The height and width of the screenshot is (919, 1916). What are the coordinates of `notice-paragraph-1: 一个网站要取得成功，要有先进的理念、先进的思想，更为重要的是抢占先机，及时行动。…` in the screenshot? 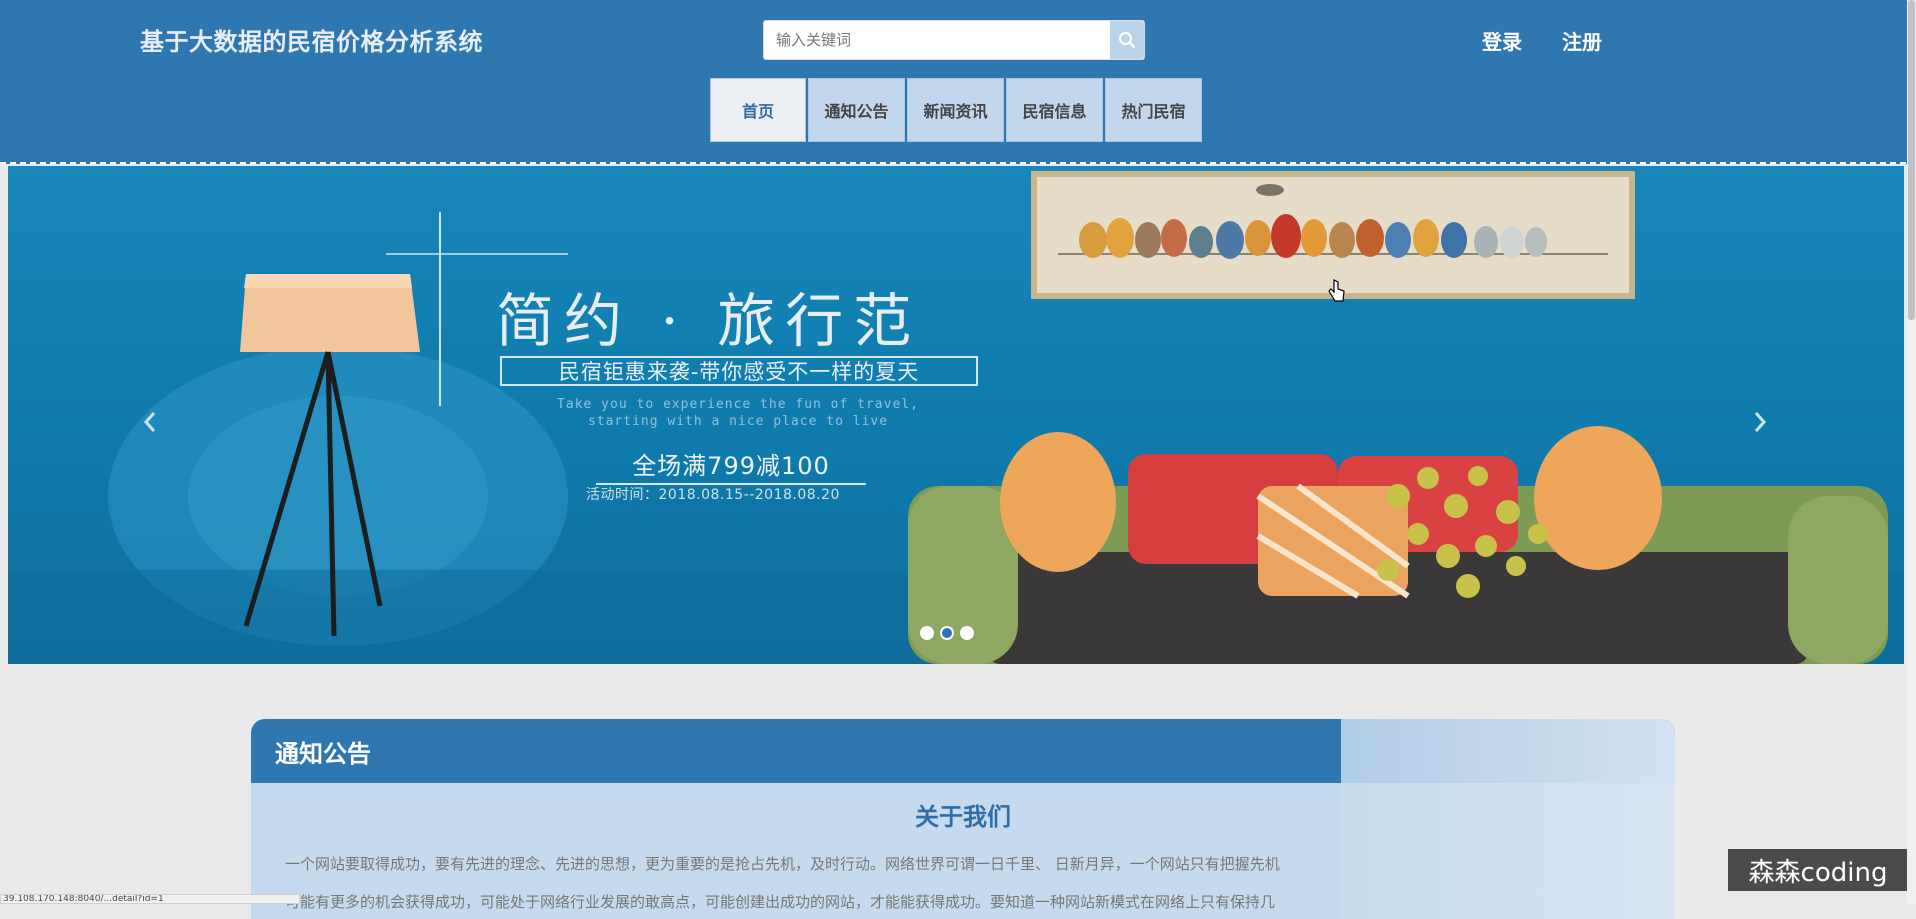 It's located at (782, 864).